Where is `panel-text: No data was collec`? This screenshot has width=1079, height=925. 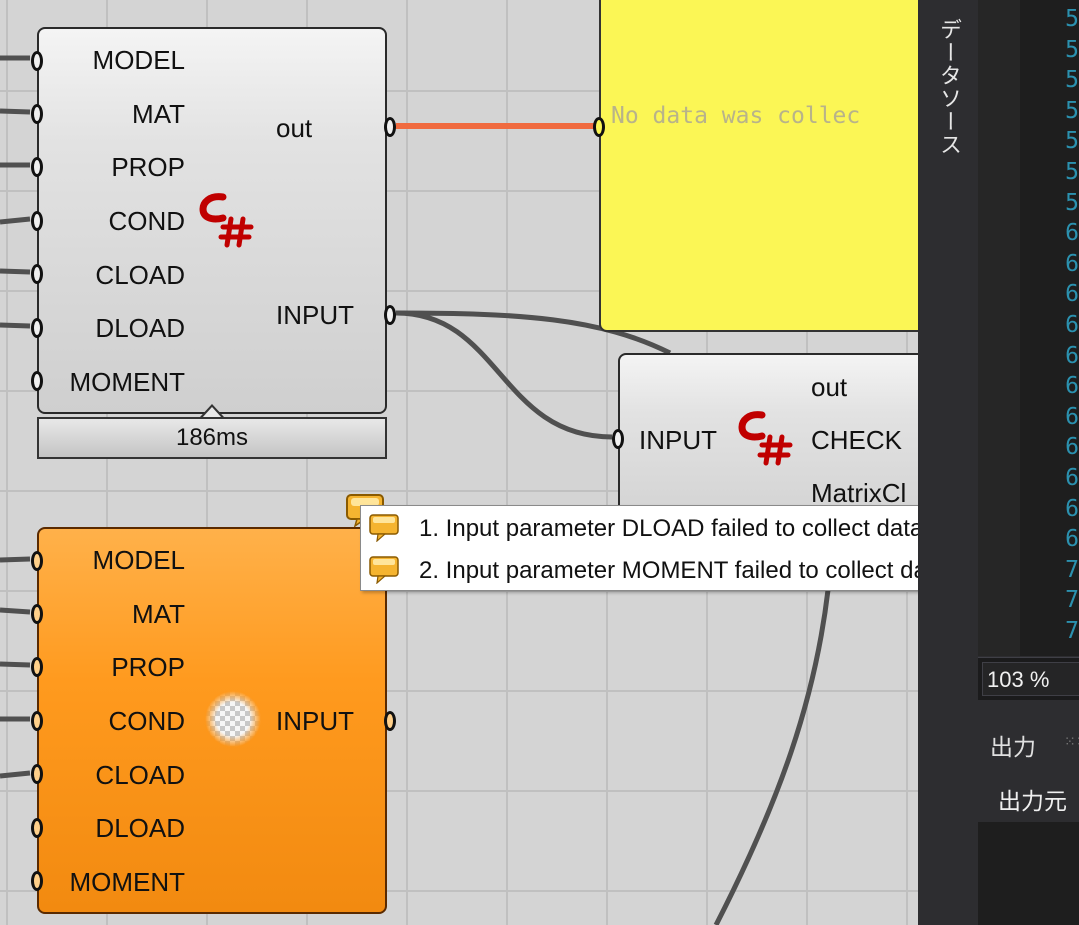
panel-text: No data was collec is located at coordinates (736, 116).